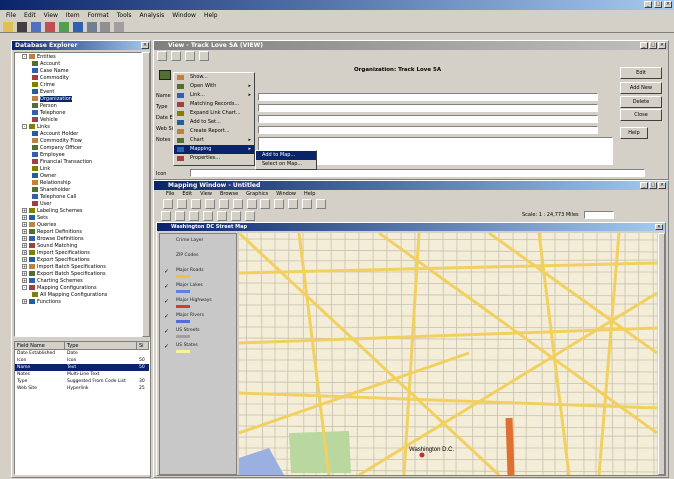 This screenshot has width=674, height=479. What do you see at coordinates (105, 27) in the screenshot?
I see `window-icon` at bounding box center [105, 27].